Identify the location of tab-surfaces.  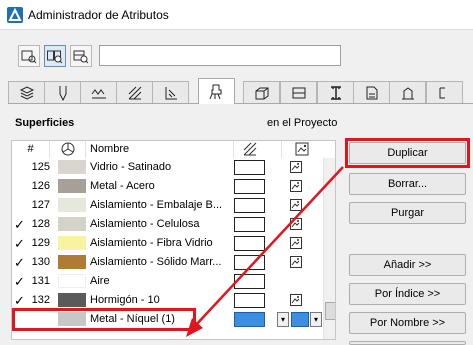
(216, 91).